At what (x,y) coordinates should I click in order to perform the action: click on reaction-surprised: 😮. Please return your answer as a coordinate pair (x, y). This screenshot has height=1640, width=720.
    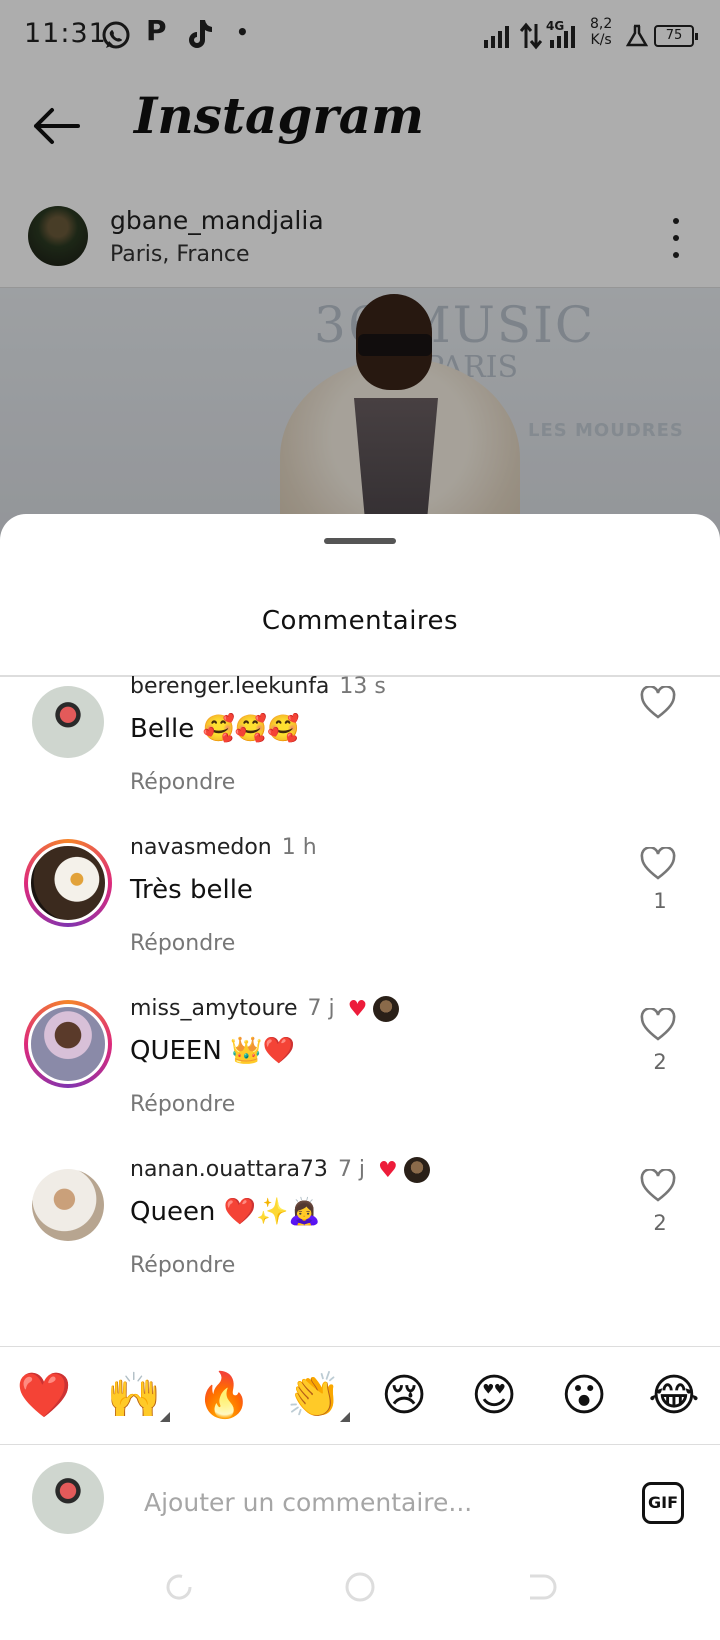
    Looking at the image, I should click on (584, 1396).